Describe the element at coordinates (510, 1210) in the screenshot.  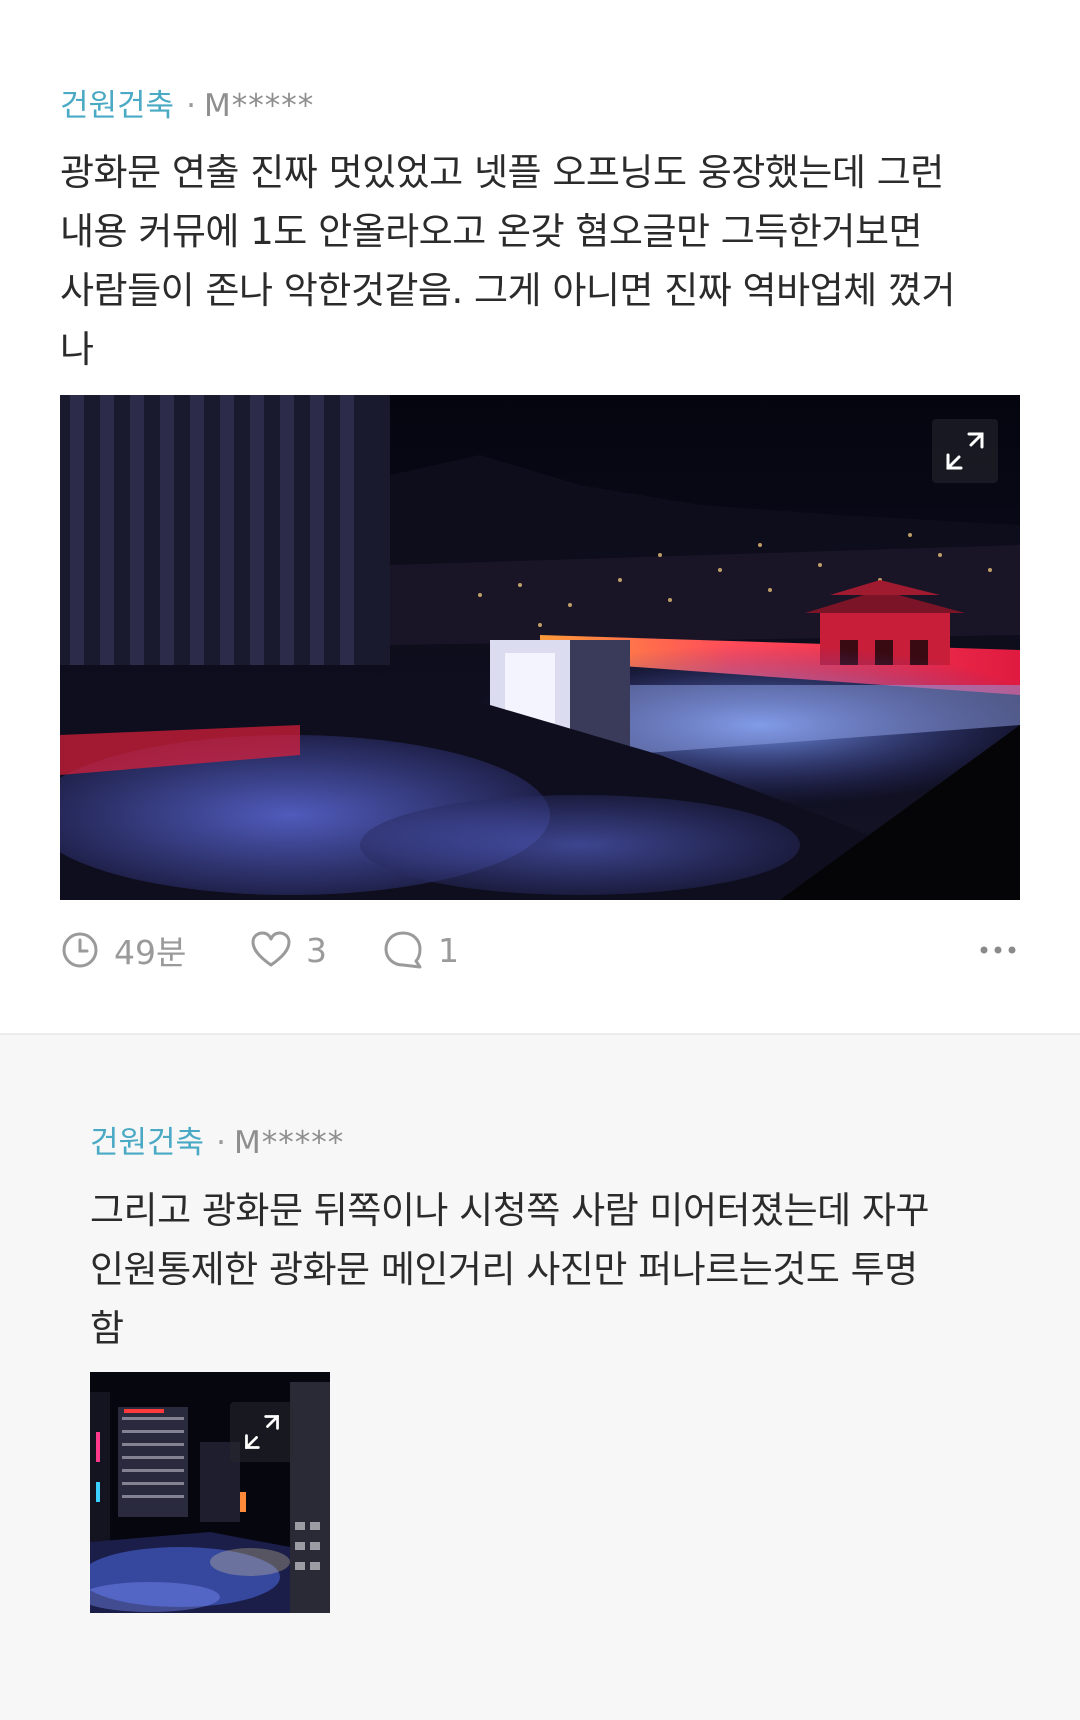
I see `comment-body-line: 그리고 광화문 뒤쪽이나 시청쪽 사람 미어터졌는데 자꾸` at that location.